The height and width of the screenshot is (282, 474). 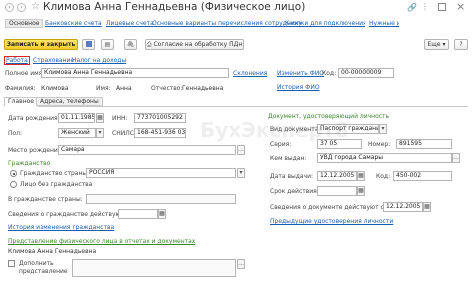 What do you see at coordinates (55, 88) in the screenshot?
I see `last-name-value: Климова` at bounding box center [55, 88].